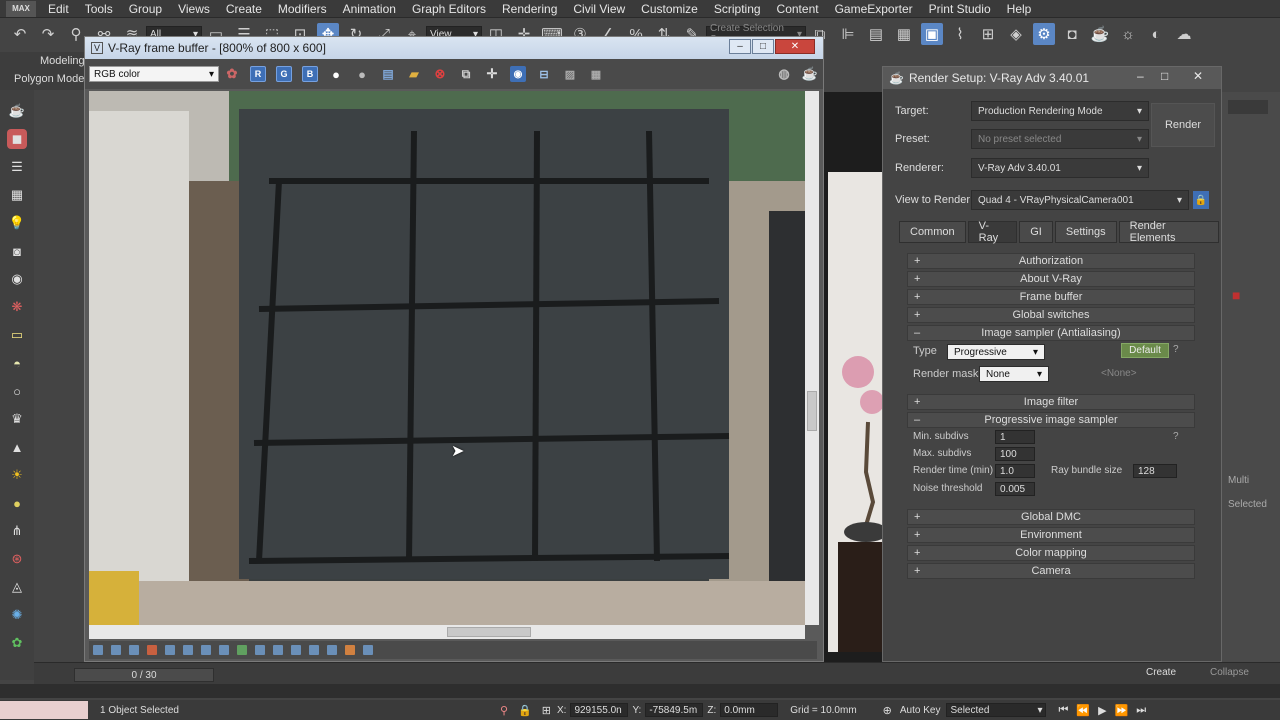  What do you see at coordinates (1060, 139) in the screenshot?
I see `preset-dropdown: No preset selected ▾` at bounding box center [1060, 139].